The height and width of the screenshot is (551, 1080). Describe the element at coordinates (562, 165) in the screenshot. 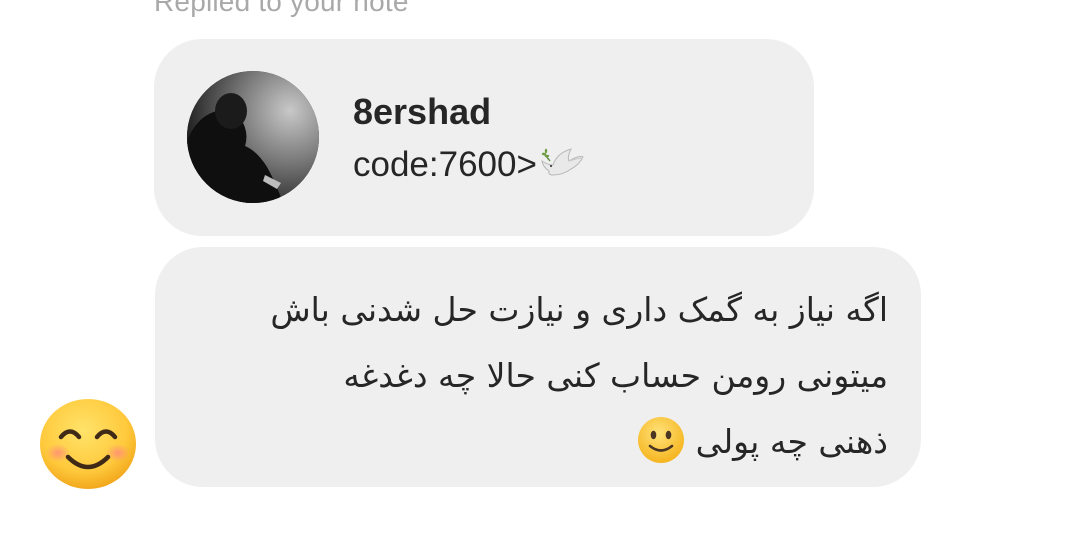

I see `dove-icon` at that location.